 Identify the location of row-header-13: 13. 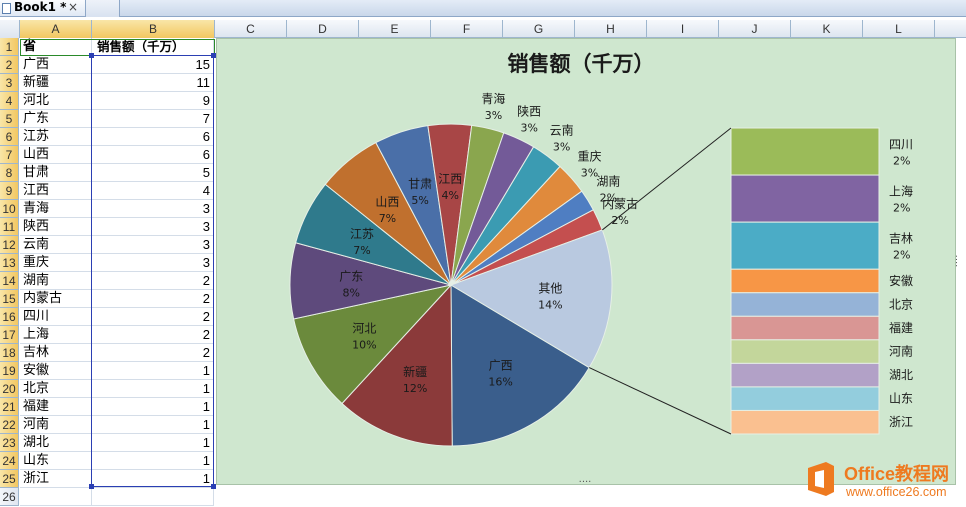
(9, 263).